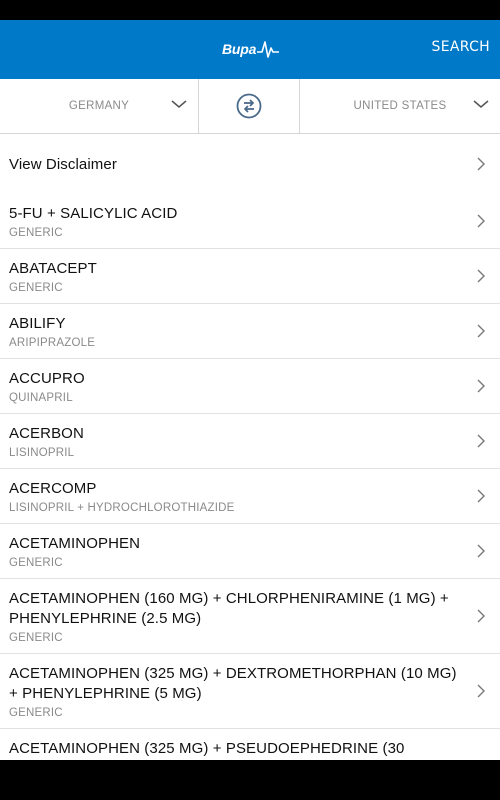  I want to click on drug-name: ACERCOMP, so click(53, 488).